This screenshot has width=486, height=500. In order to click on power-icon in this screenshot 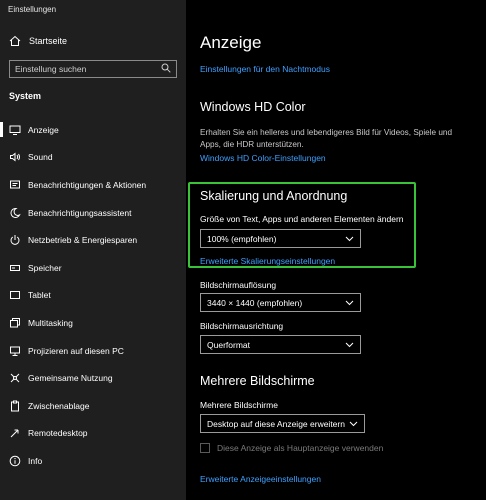, I will do `click(15, 240)`.